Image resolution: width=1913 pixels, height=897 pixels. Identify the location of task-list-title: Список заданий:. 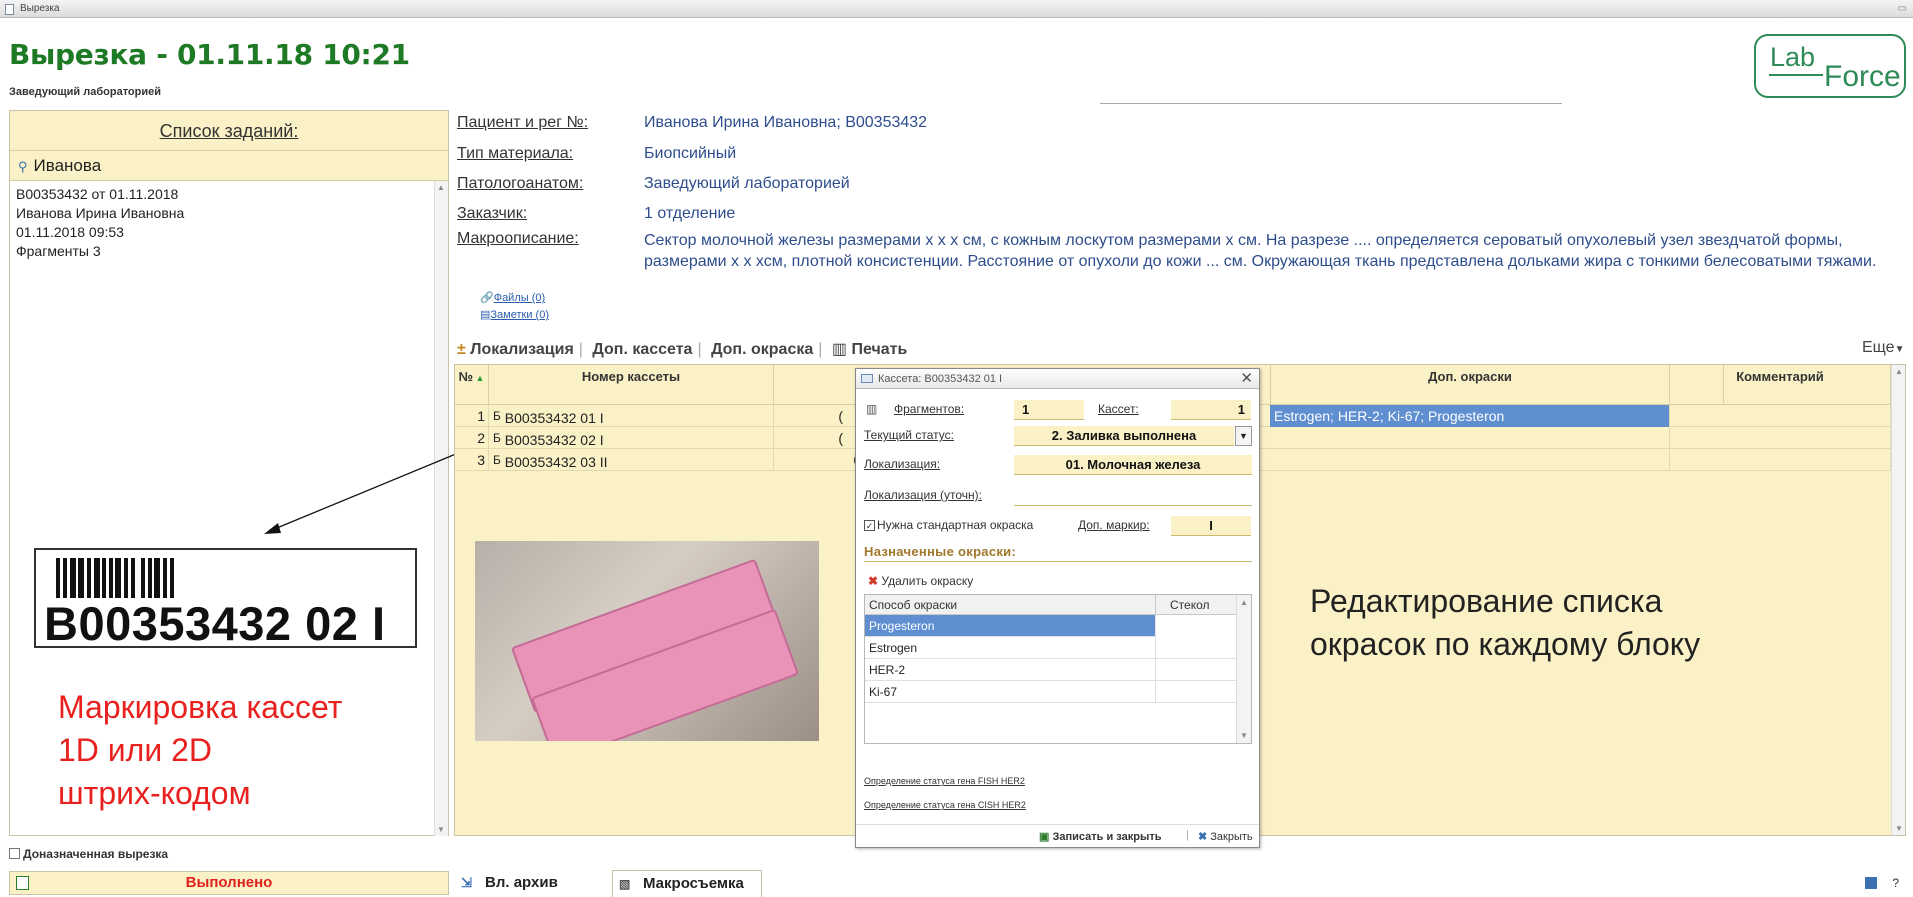
(229, 131).